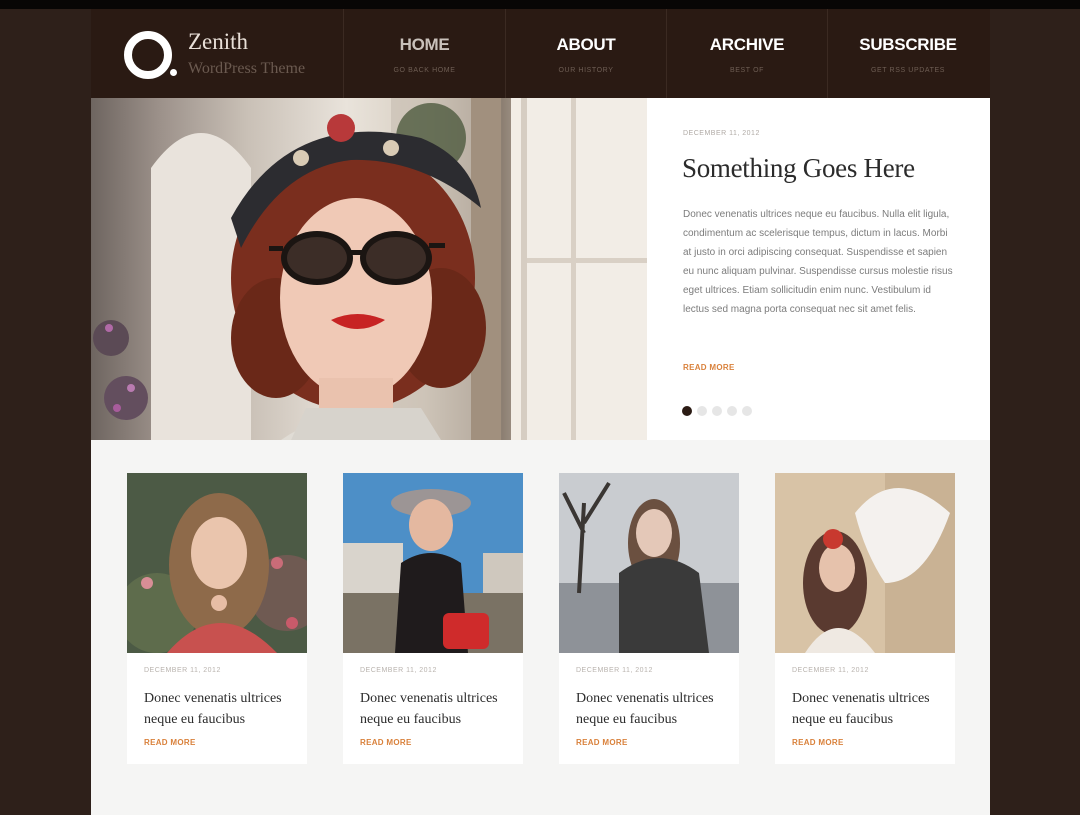 The image size is (1080, 815). Describe the element at coordinates (908, 44) in the screenshot. I see `nav-label: SUBSCRIBE` at that location.